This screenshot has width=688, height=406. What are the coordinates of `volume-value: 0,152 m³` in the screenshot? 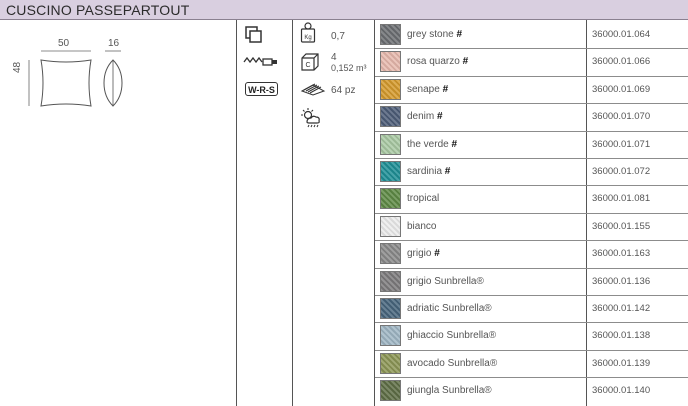 It's located at (349, 68).